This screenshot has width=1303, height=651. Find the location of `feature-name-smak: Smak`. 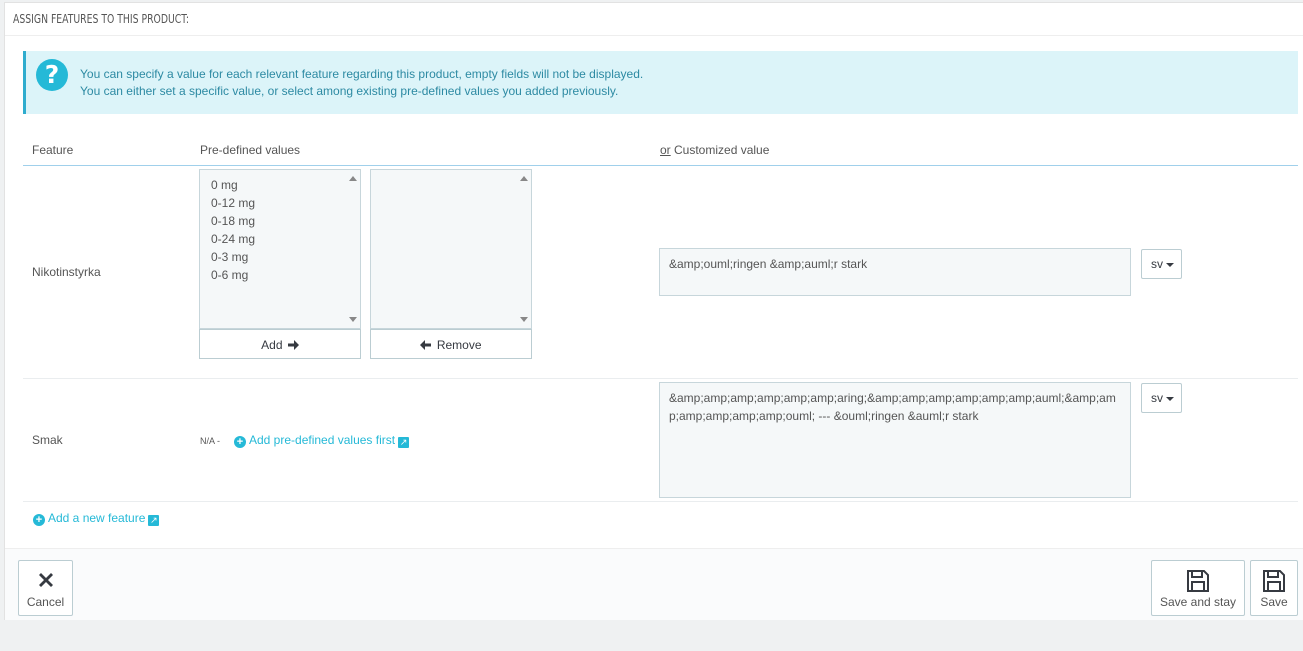

feature-name-smak: Smak is located at coordinates (47, 440).